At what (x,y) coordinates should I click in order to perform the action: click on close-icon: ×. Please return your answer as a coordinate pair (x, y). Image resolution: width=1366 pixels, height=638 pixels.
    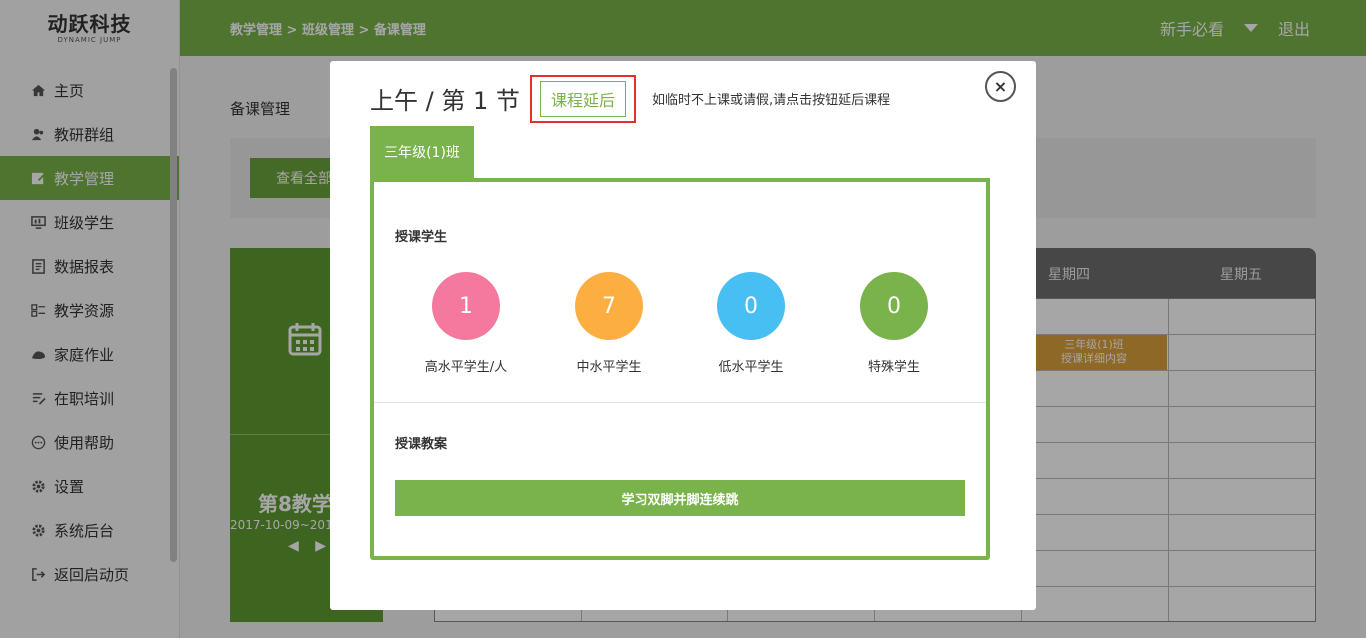
    Looking at the image, I should click on (1000, 86).